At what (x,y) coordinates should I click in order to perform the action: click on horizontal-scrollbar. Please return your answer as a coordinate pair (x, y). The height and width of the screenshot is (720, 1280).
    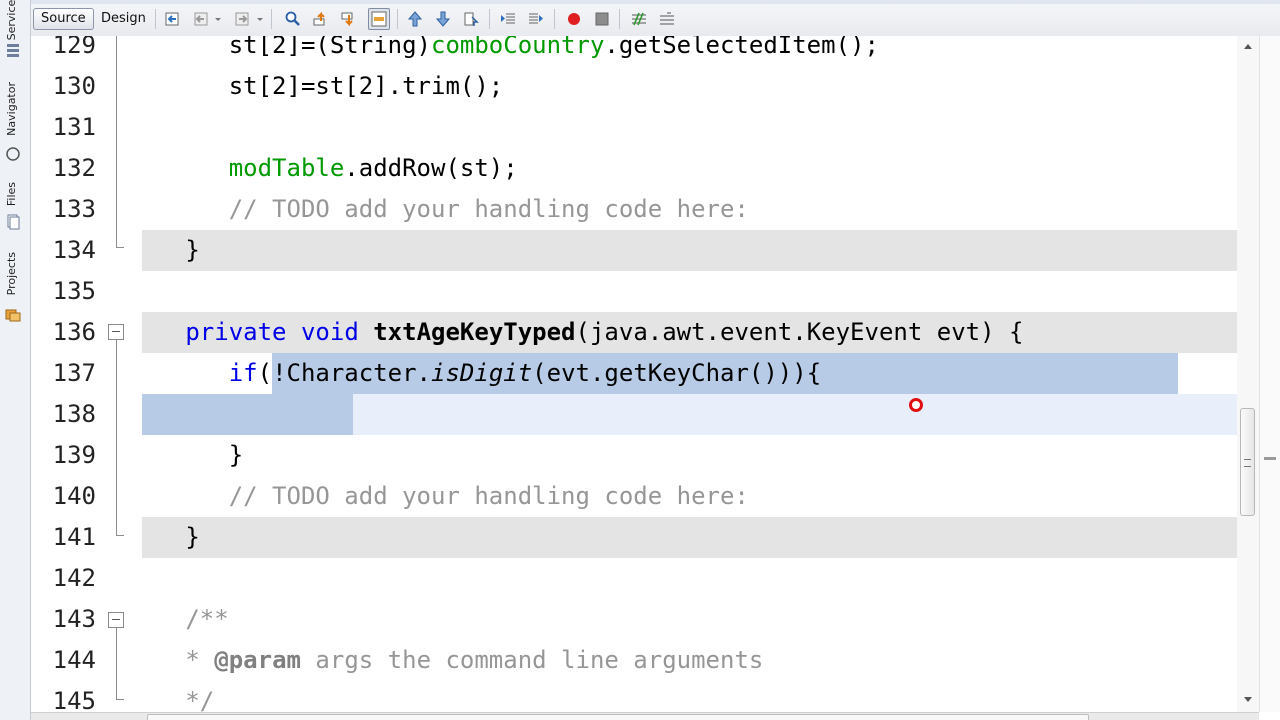
    Looking at the image, I should click on (645, 716).